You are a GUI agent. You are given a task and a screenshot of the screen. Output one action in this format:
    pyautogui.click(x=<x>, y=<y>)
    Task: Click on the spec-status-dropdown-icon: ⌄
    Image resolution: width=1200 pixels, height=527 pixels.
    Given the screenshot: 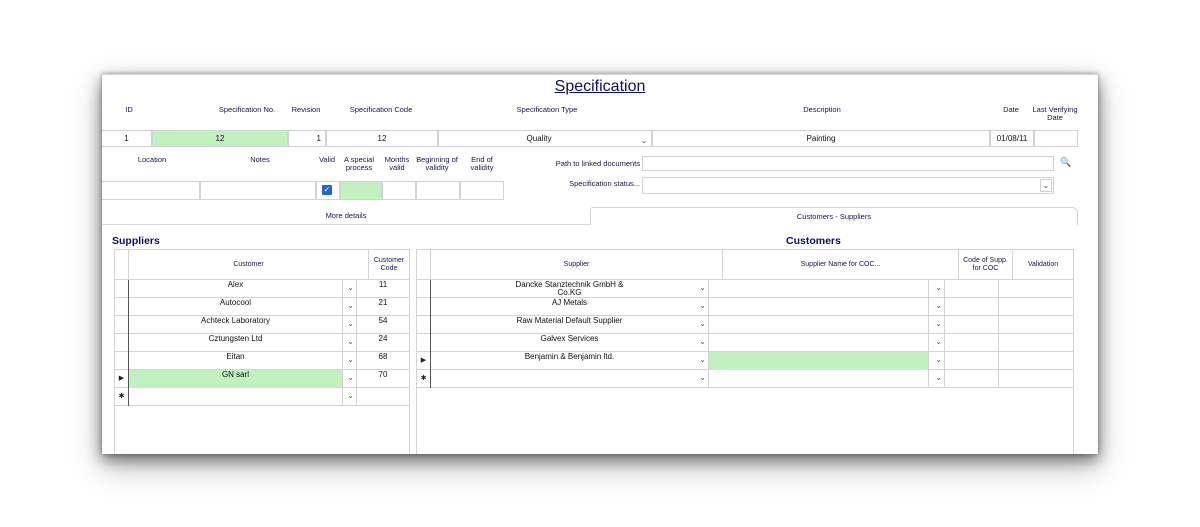 What is the action you would take?
    pyautogui.click(x=1046, y=185)
    